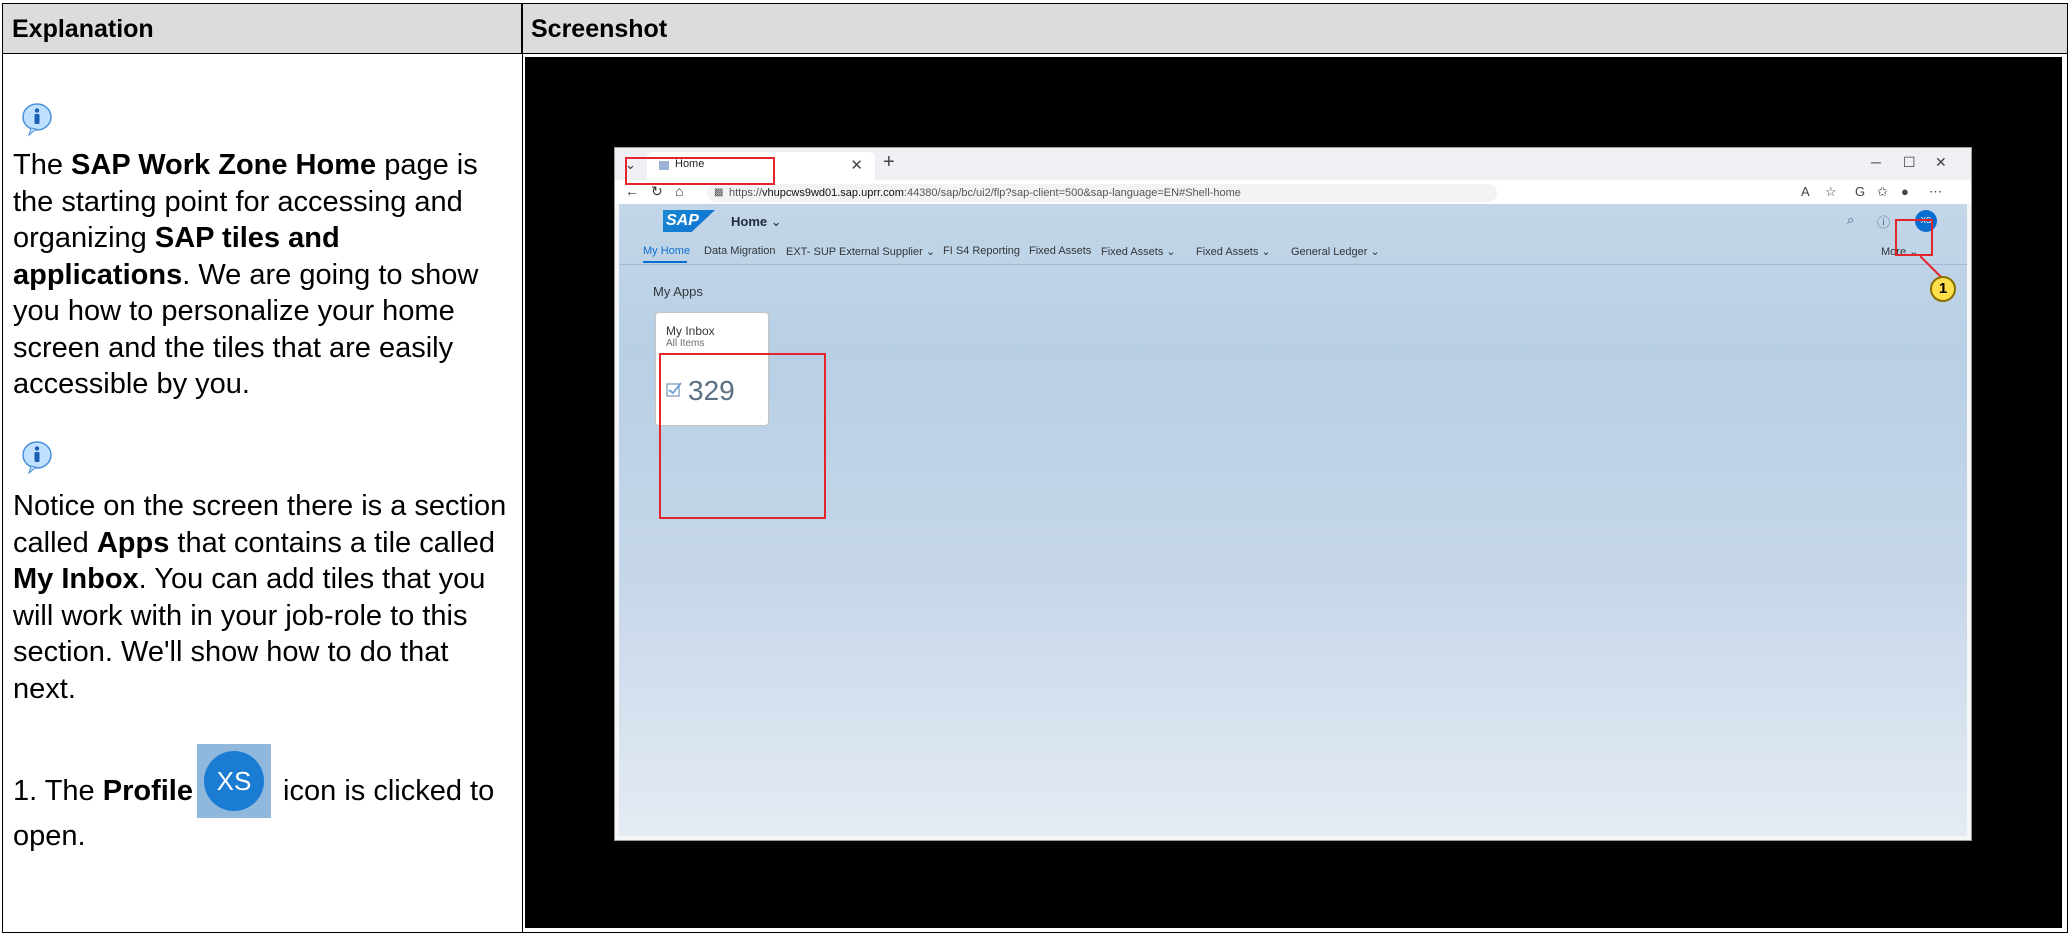  Describe the element at coordinates (665, 262) in the screenshot. I see `selected-tab-indicator` at that location.